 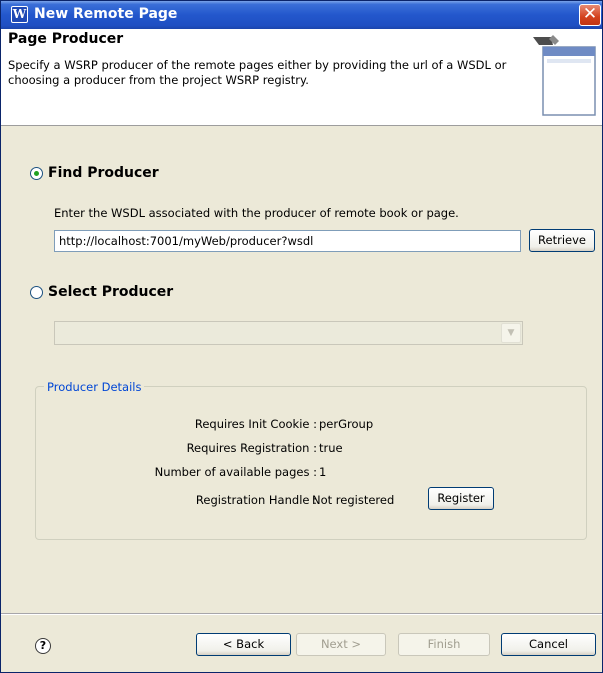 I want to click on chevron-down-icon: ▼, so click(x=511, y=333).